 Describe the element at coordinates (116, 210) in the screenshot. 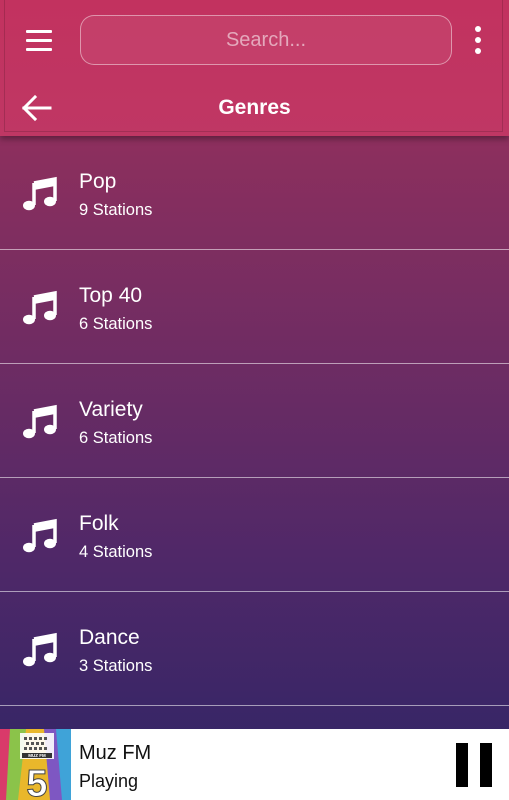

I see `genre-station-count: 9 Stations` at that location.